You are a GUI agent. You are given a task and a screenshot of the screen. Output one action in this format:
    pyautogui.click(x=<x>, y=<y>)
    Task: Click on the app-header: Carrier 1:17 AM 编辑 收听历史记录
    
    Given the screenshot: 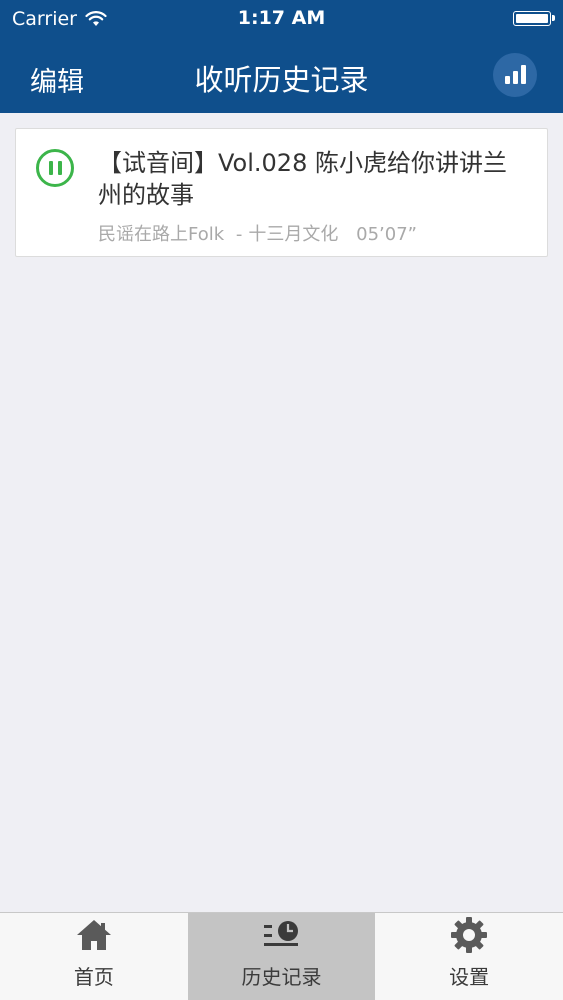 What is the action you would take?
    pyautogui.click(x=281, y=56)
    